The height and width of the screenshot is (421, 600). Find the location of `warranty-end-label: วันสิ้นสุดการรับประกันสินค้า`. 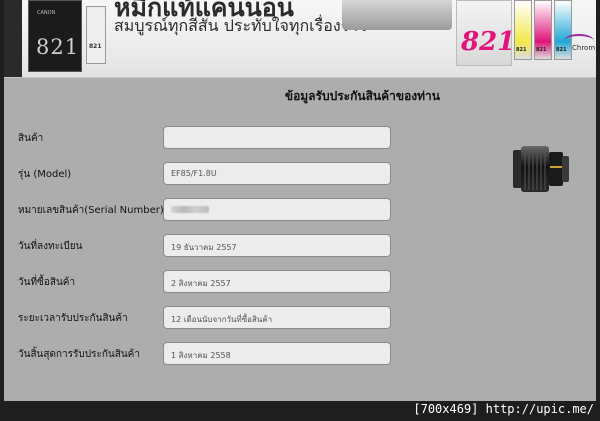

warranty-end-label: วันสิ้นสุดการรับประกันสินค้า is located at coordinates (79, 354).